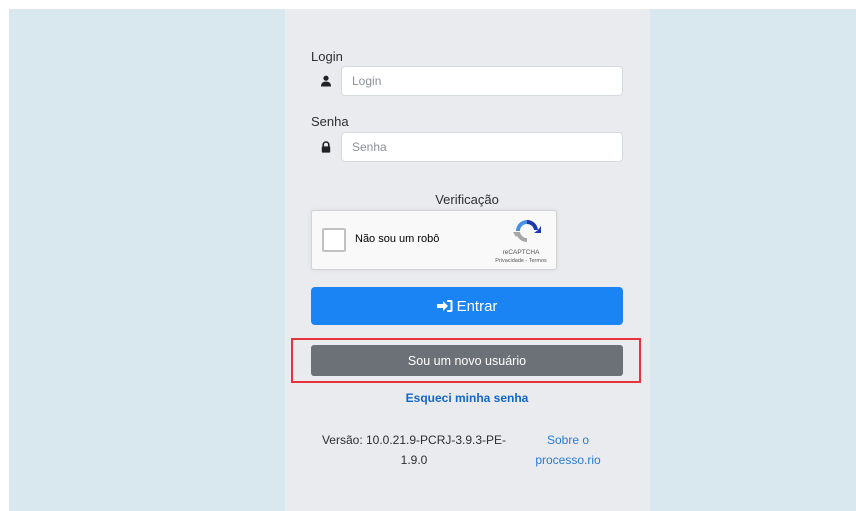 This screenshot has width=856, height=511. I want to click on new-user-button-label: Sou um novo usuário, so click(467, 360).